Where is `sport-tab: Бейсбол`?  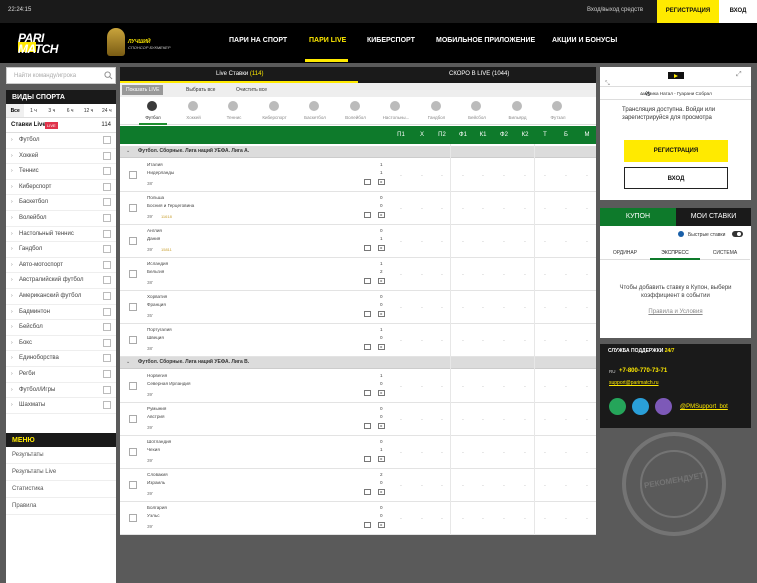 sport-tab: Бейсбол is located at coordinates (477, 111).